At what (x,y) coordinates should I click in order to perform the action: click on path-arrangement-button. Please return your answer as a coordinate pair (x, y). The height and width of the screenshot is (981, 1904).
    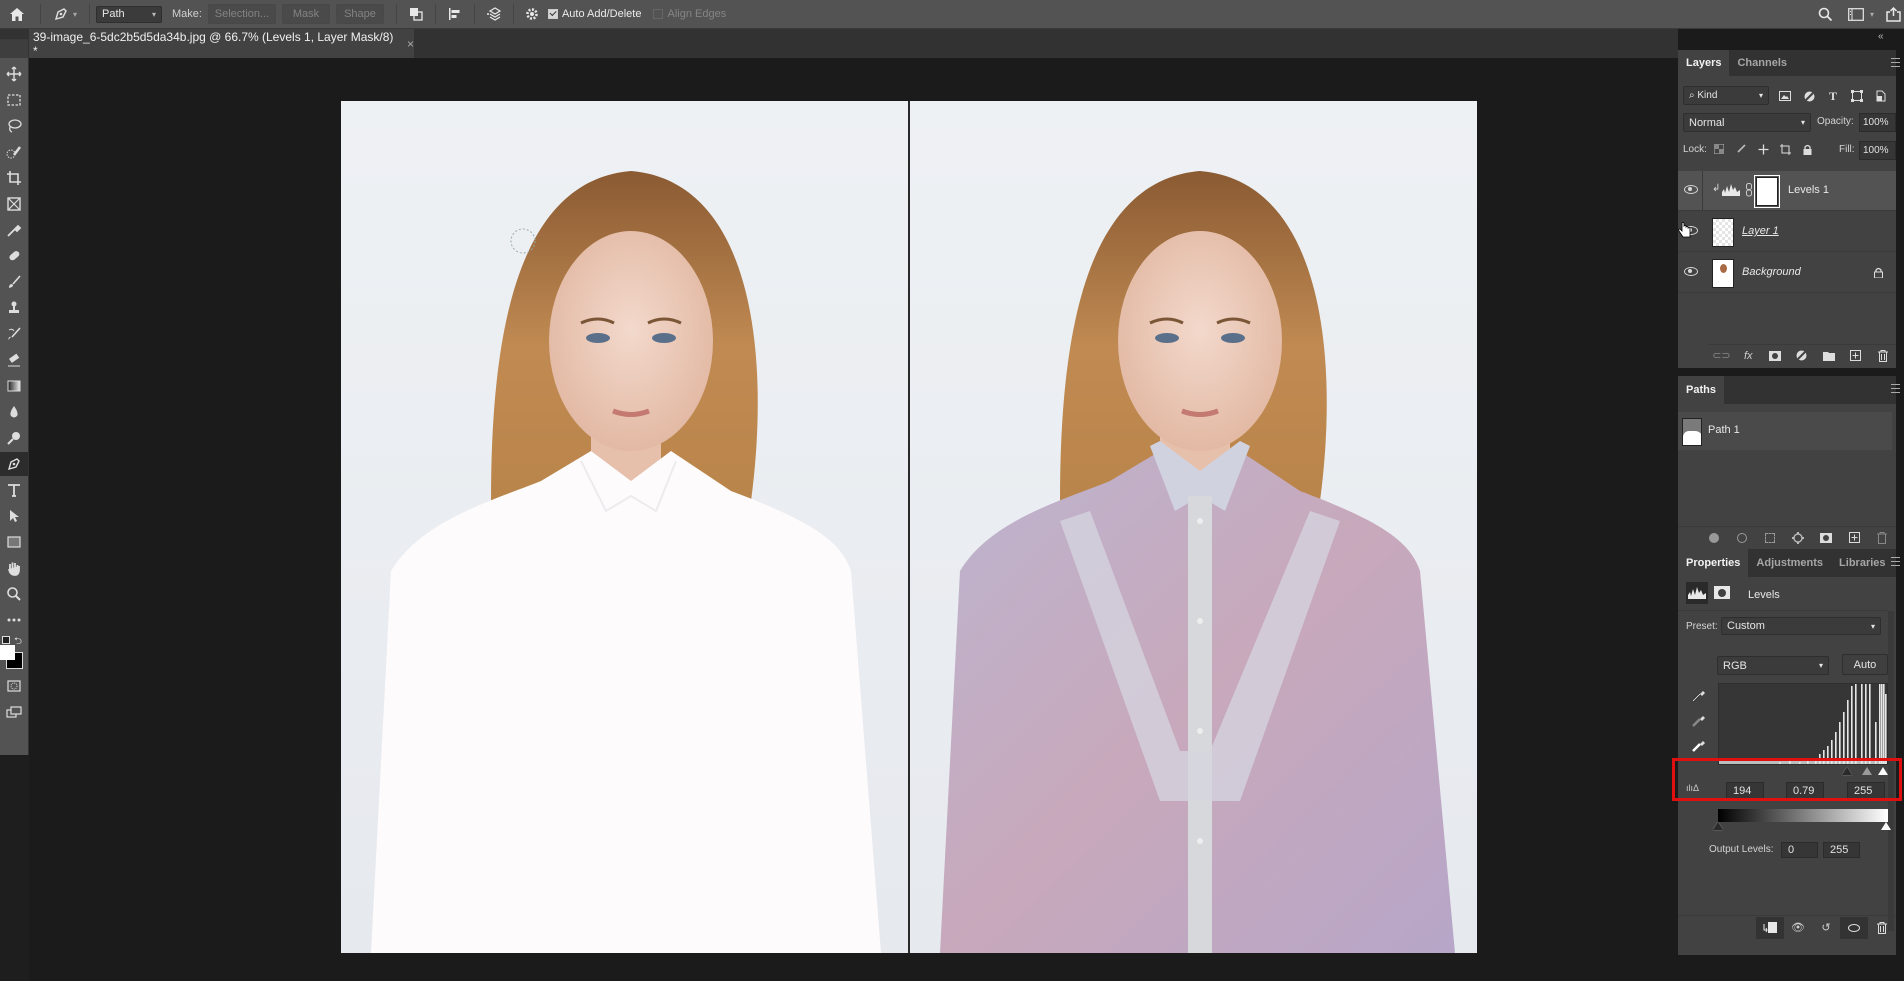
    Looking at the image, I should click on (494, 14).